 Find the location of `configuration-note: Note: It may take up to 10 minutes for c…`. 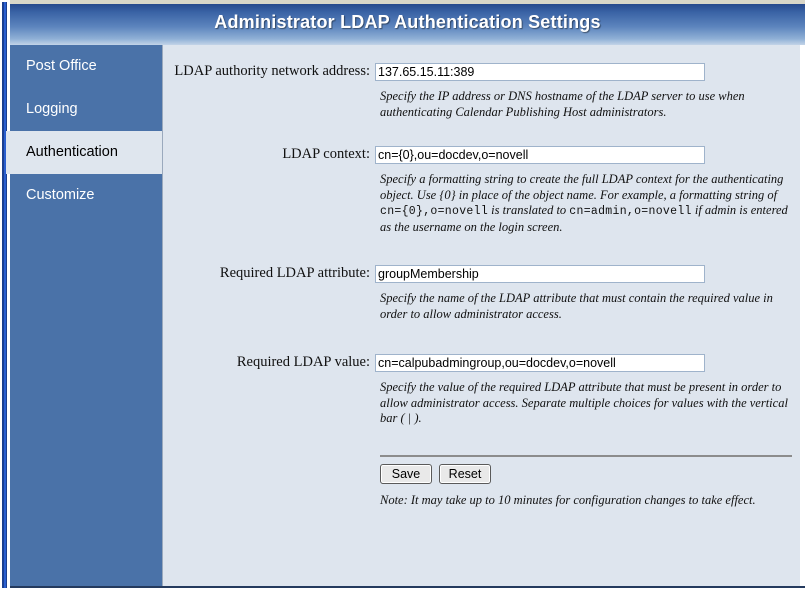

configuration-note: Note: It may take up to 10 minutes for c… is located at coordinates (568, 499).